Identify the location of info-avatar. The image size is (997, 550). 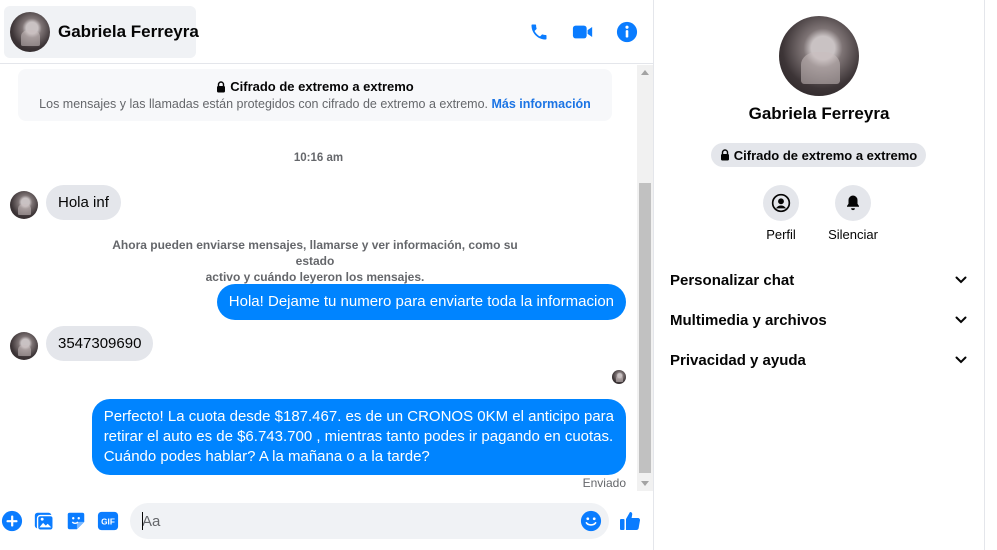
(819, 56).